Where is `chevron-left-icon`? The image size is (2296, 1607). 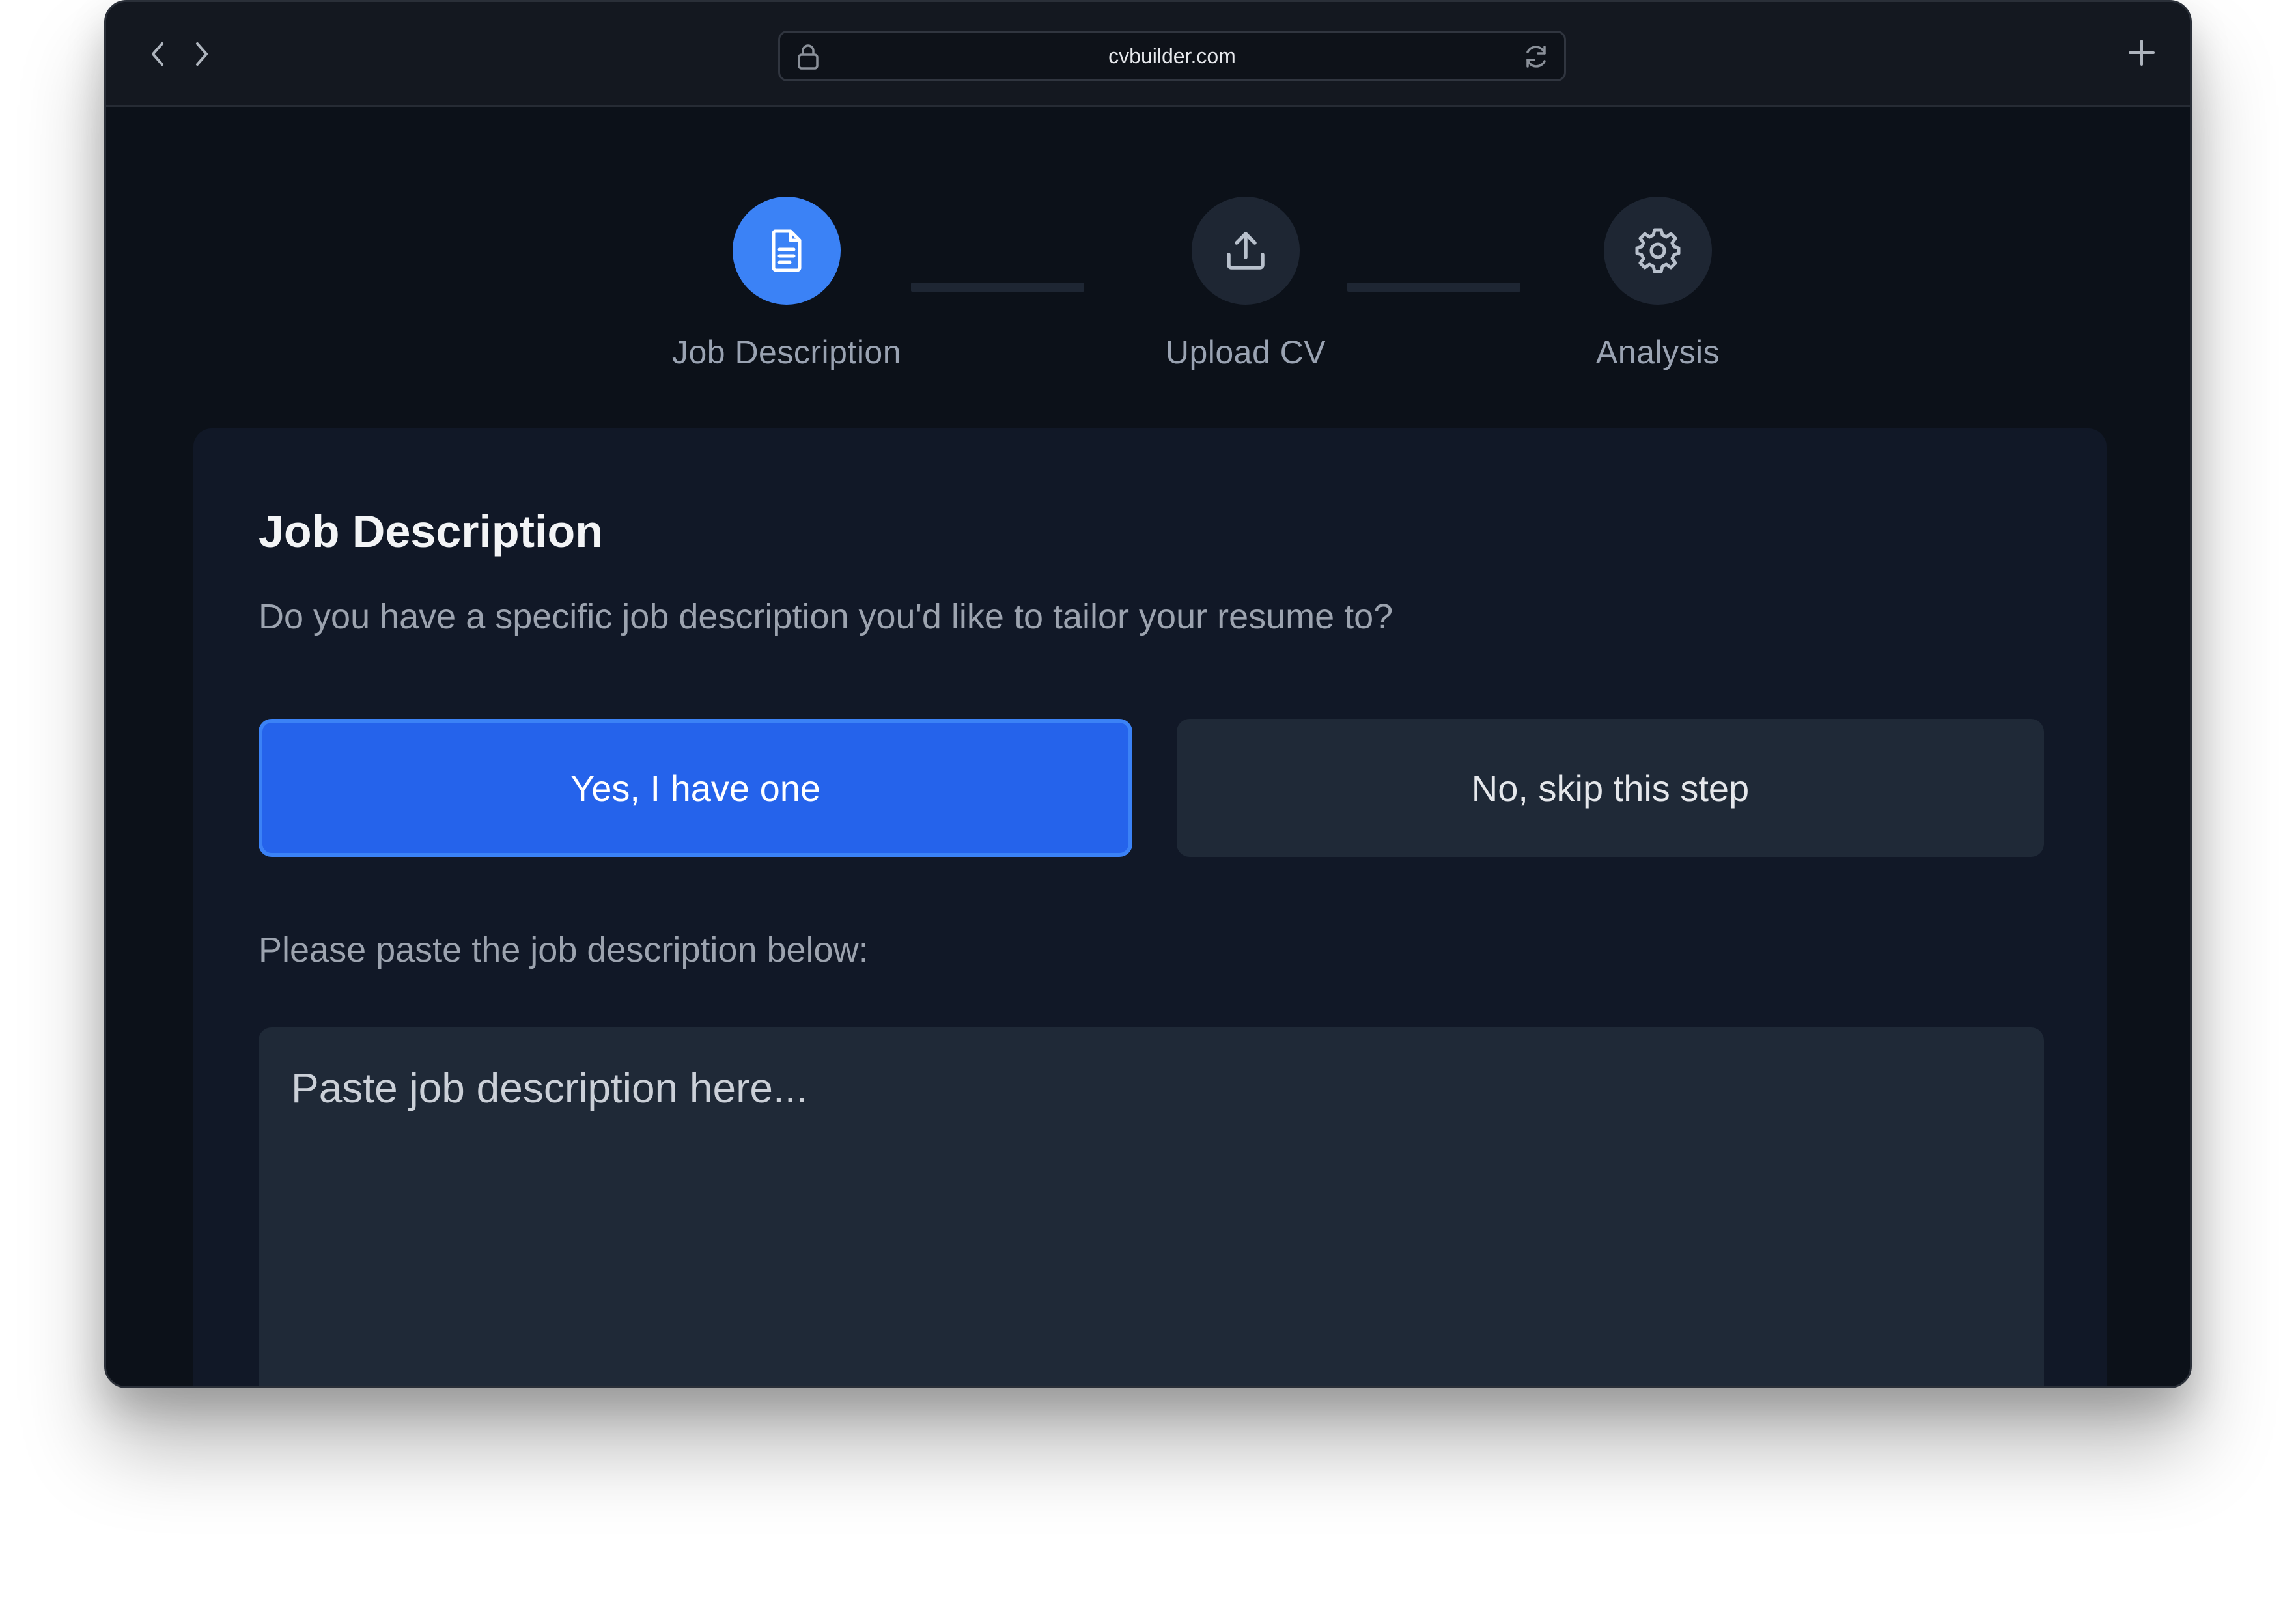 chevron-left-icon is located at coordinates (158, 54).